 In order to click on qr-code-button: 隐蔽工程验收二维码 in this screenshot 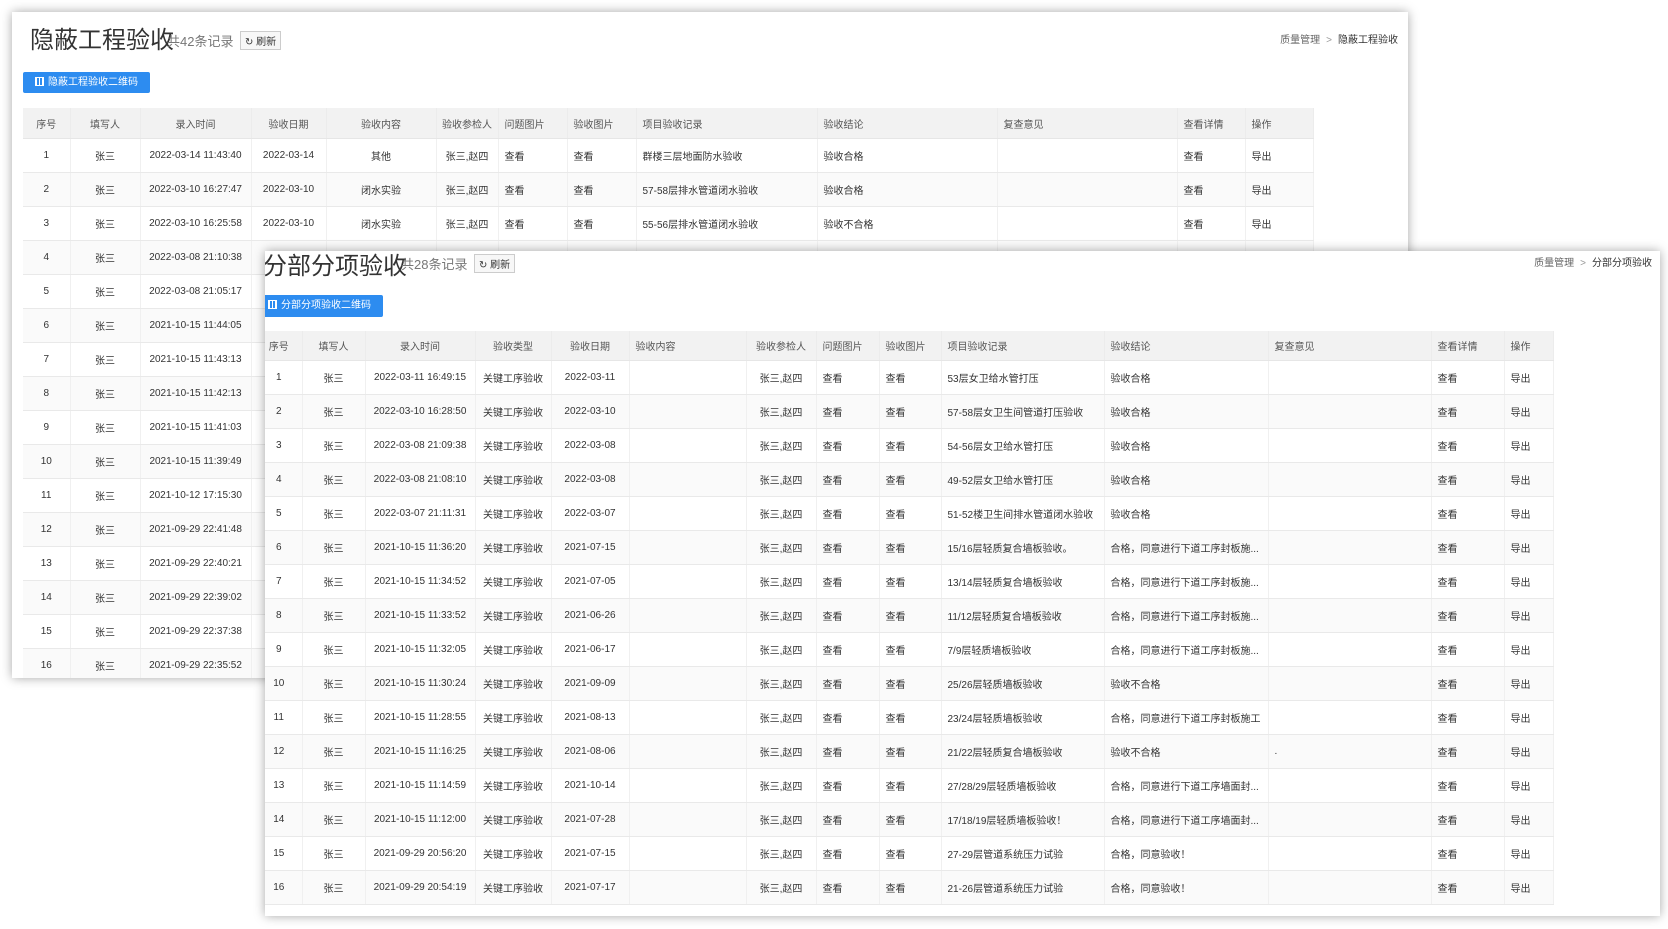, I will do `click(86, 82)`.